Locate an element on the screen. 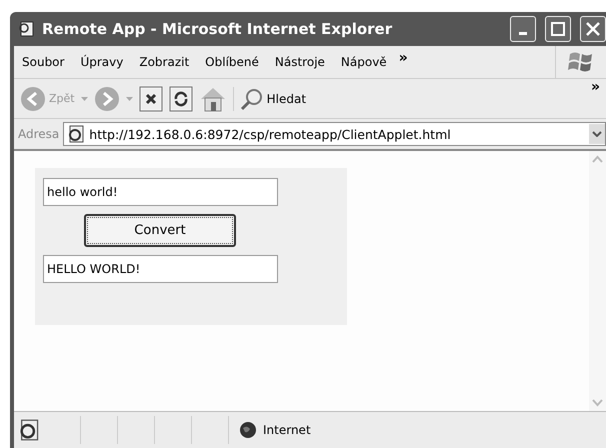 The height and width of the screenshot is (448, 606). window-title: Remote App - Microsoft Internet Explorer is located at coordinates (218, 29).